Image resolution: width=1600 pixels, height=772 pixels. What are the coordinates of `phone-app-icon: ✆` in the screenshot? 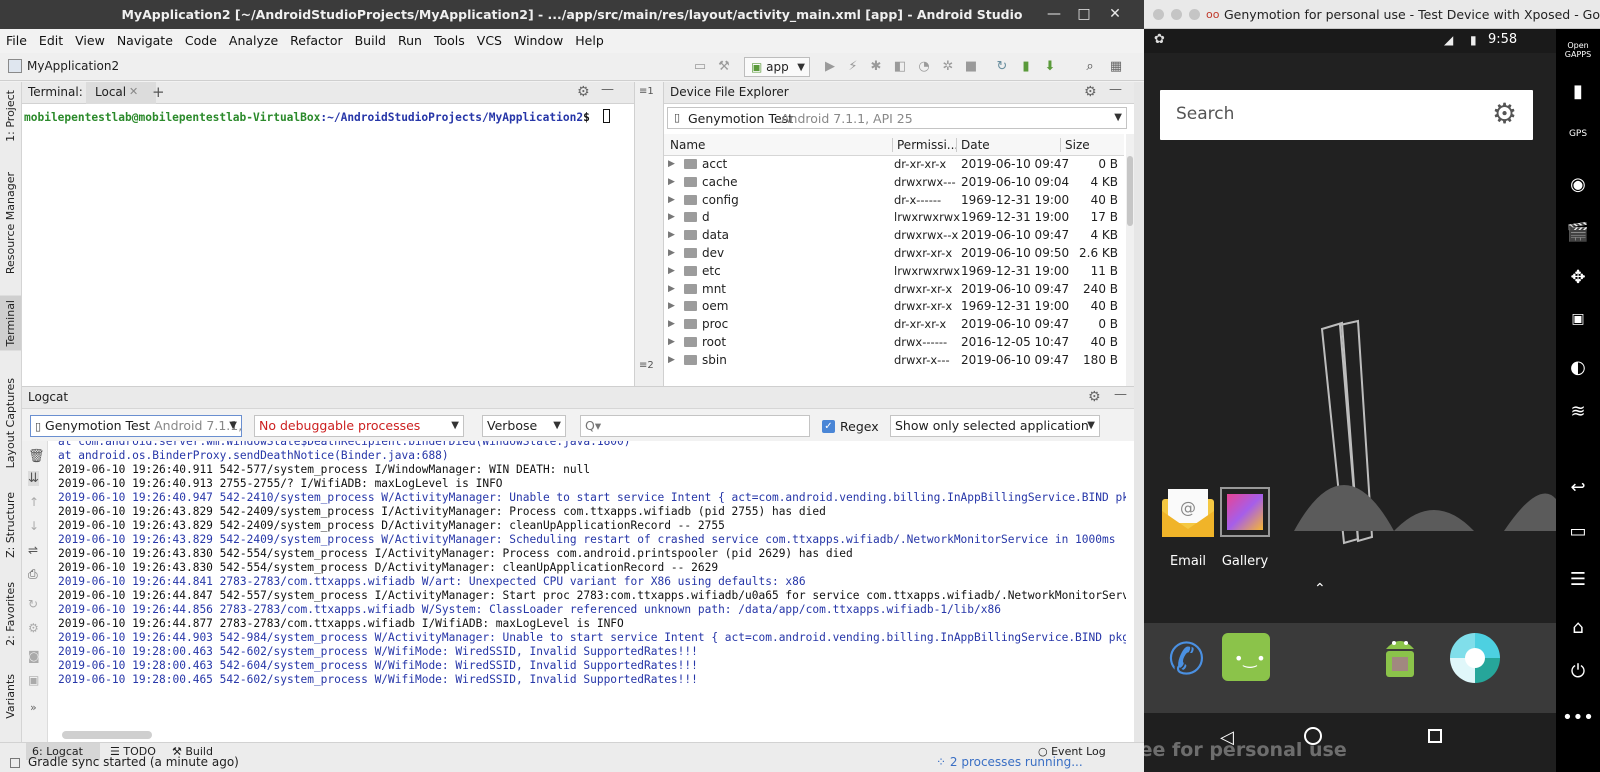 It's located at (1186, 660).